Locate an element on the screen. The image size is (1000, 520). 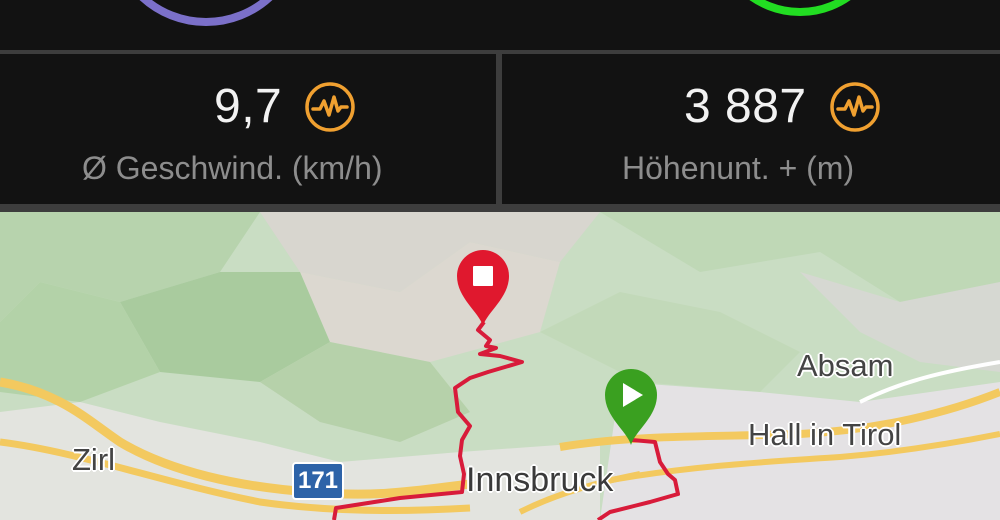
left-progress-ring is located at coordinates (206, 13).